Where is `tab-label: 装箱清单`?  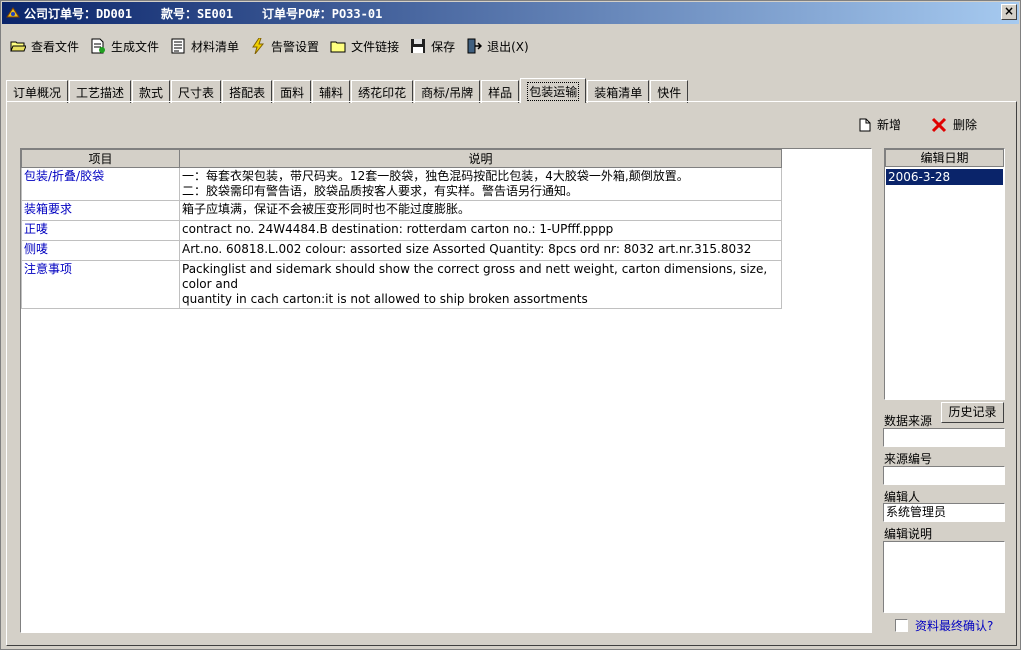
tab-label: 装箱清单 is located at coordinates (618, 92).